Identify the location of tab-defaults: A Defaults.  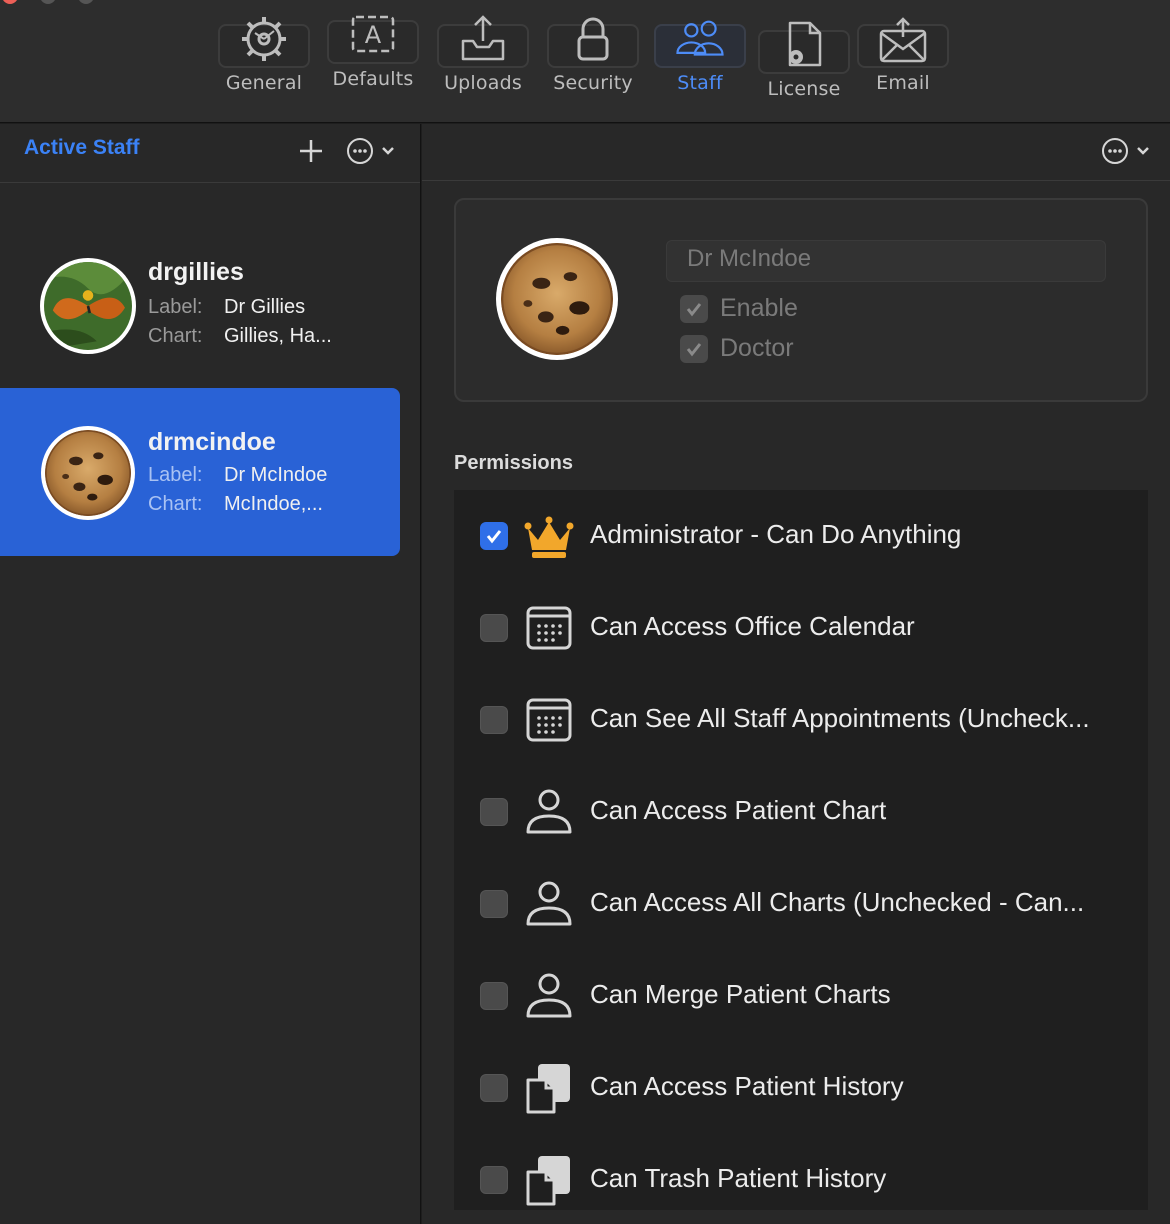
(373, 52).